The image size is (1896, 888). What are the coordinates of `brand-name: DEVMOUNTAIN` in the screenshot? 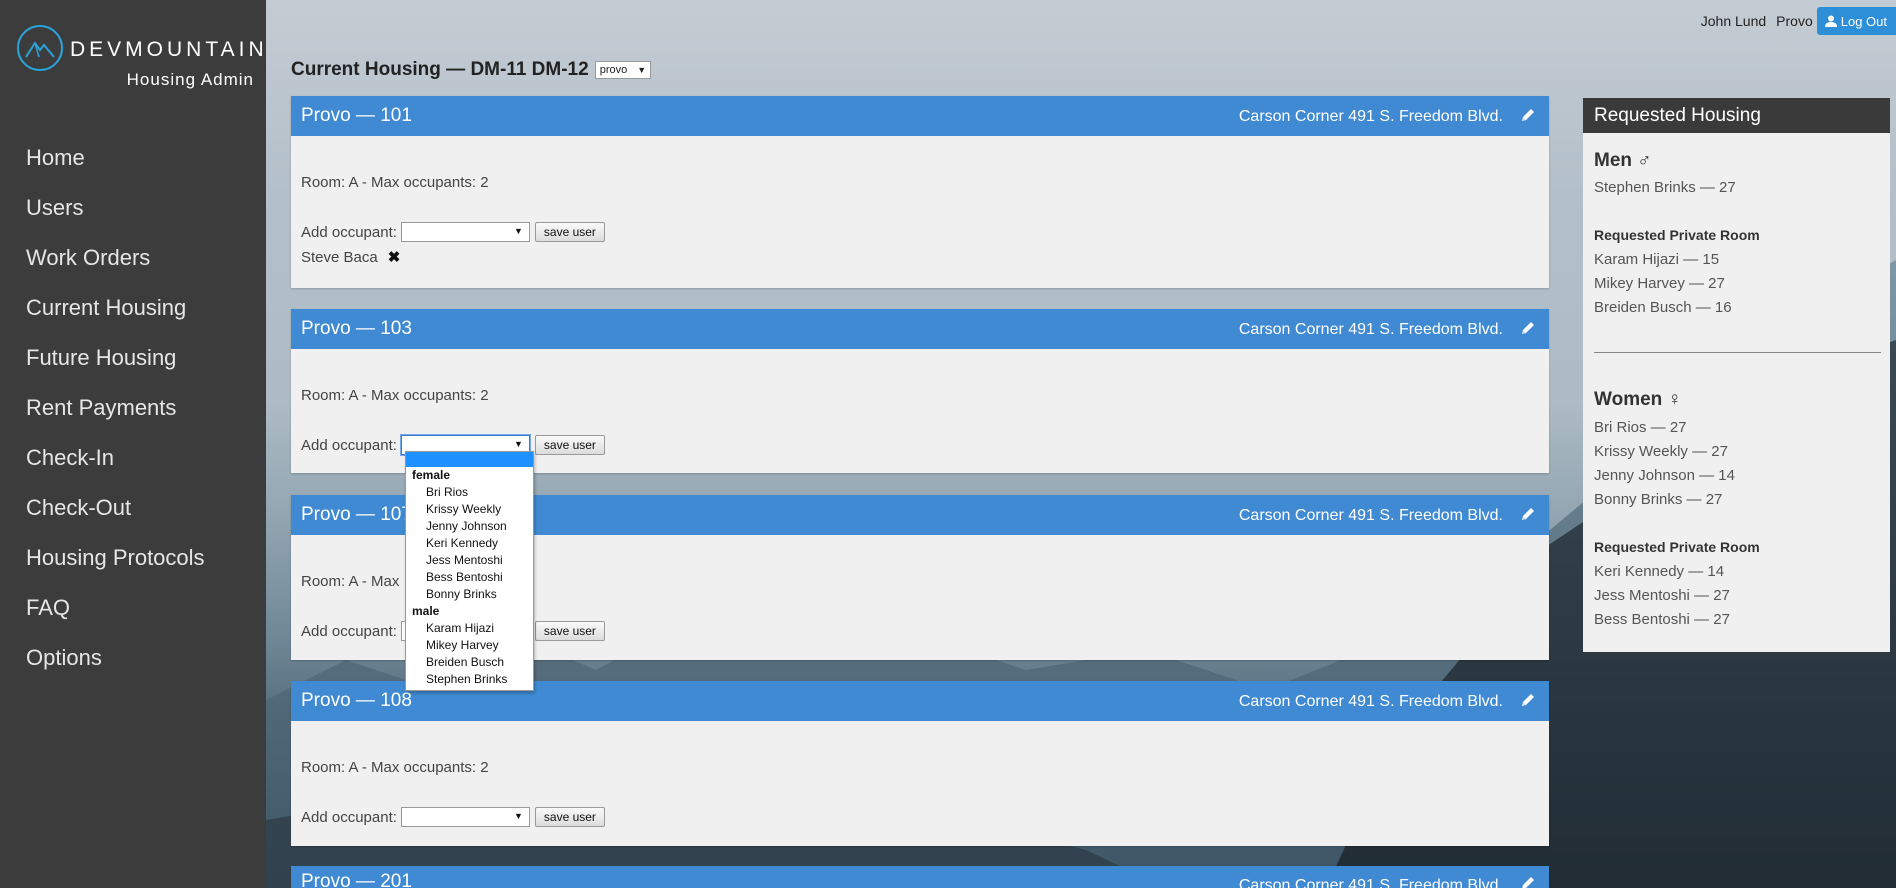 It's located at (169, 50).